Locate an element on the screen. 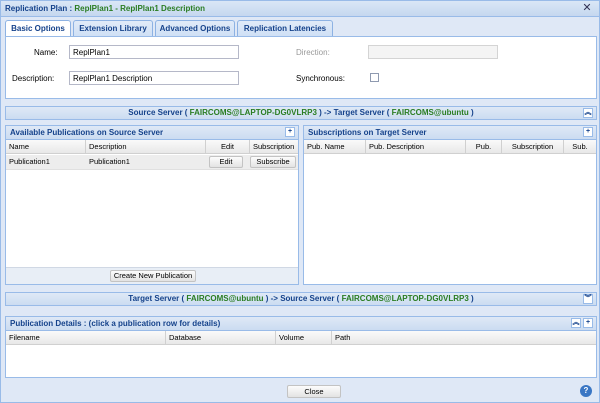  tab-advanced-options: Advanced Options is located at coordinates (195, 28).